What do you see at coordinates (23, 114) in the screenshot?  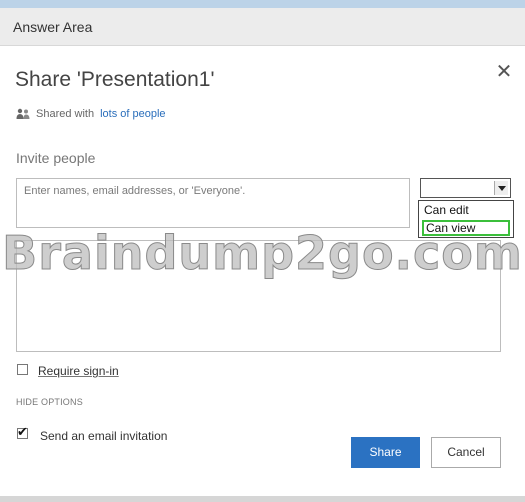 I see `people-icon` at bounding box center [23, 114].